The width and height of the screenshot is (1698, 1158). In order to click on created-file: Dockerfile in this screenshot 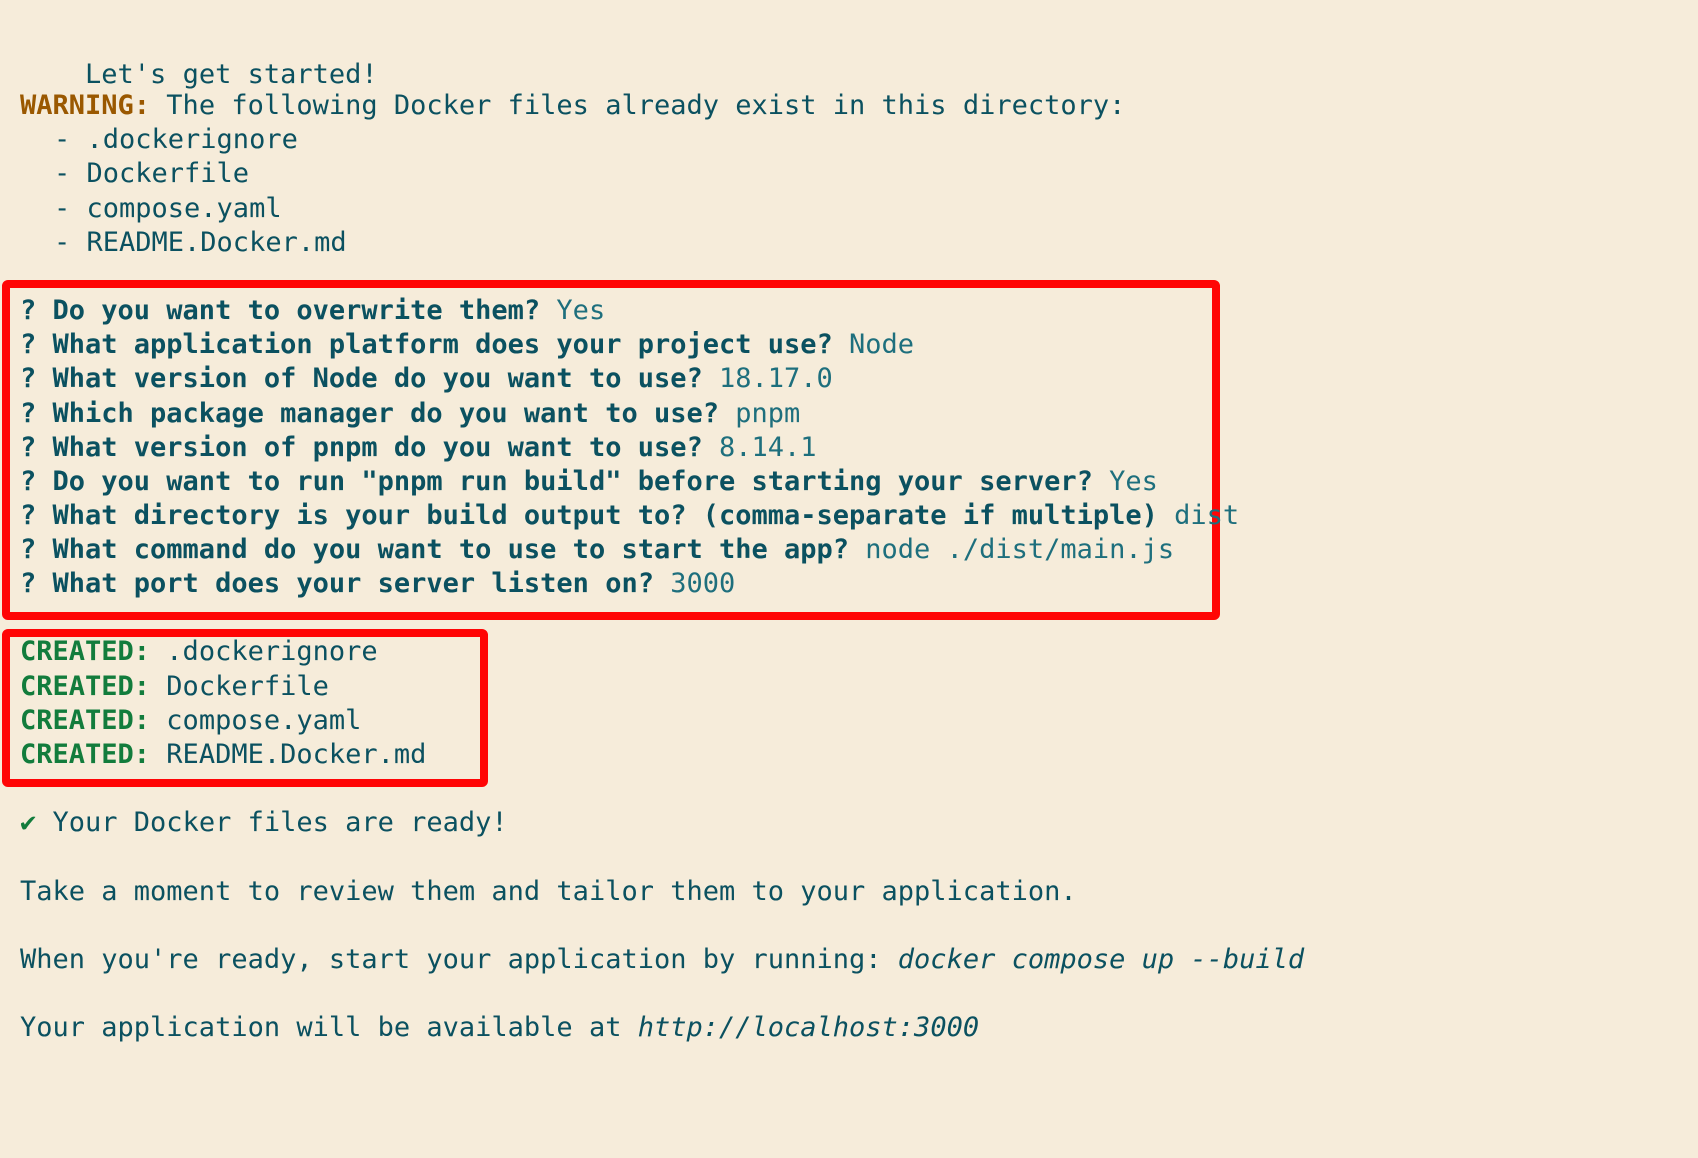, I will do `click(239, 686)`.